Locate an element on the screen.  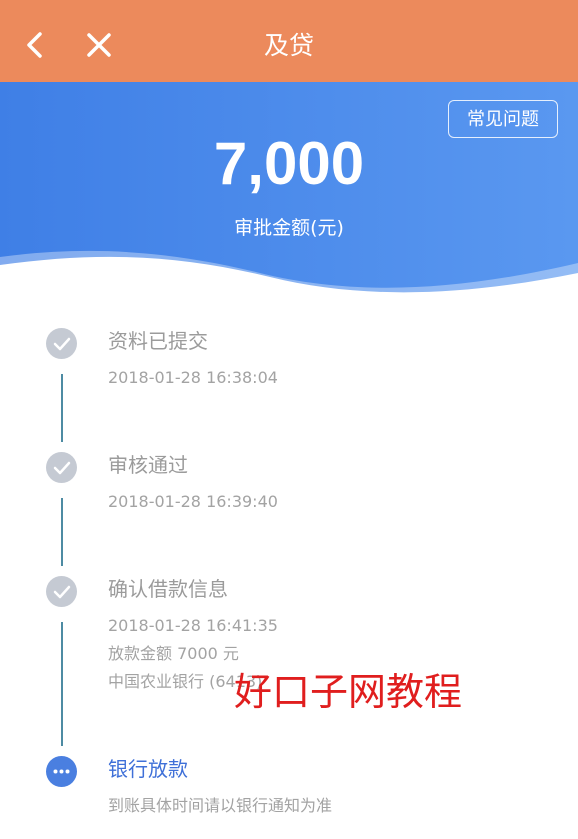
step-title: 审核通过 is located at coordinates (148, 465).